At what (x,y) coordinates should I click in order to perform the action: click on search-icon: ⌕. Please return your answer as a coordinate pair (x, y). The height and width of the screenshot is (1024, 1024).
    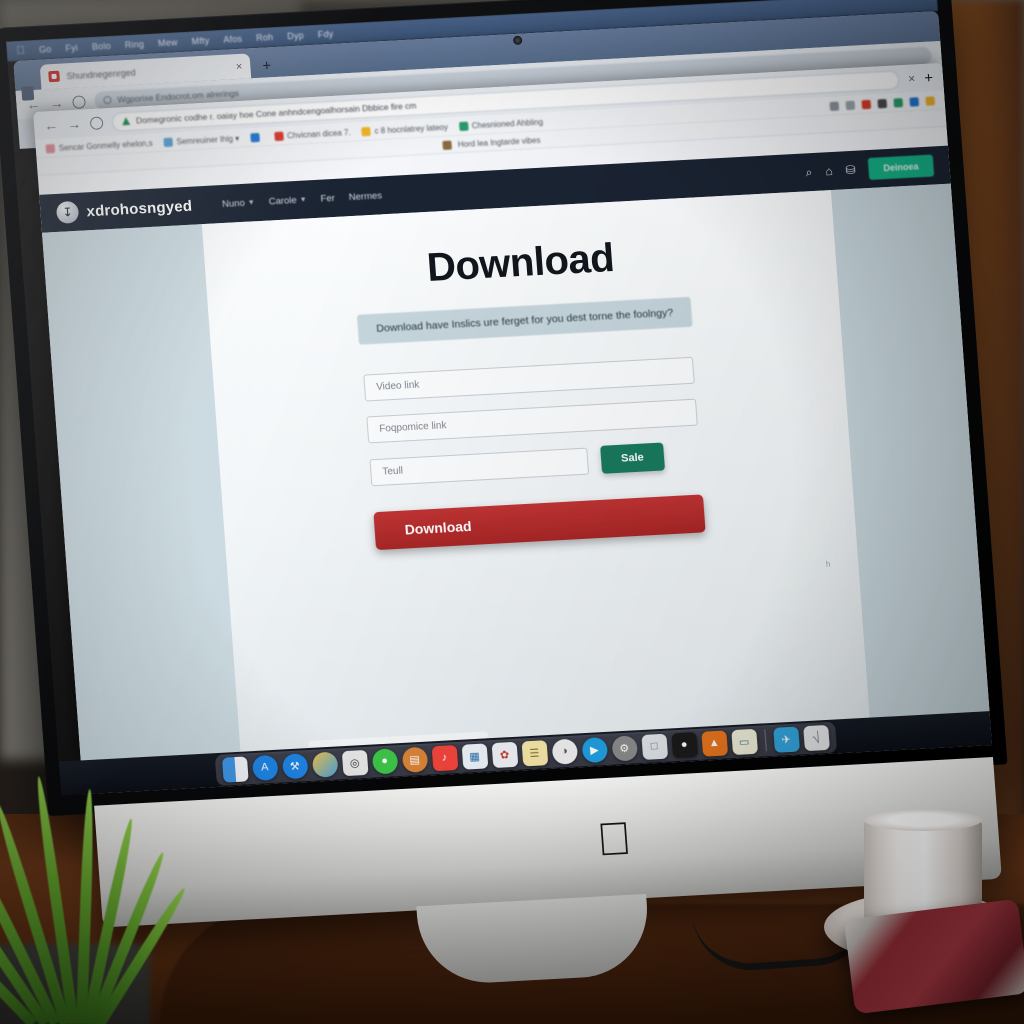
    Looking at the image, I should click on (809, 172).